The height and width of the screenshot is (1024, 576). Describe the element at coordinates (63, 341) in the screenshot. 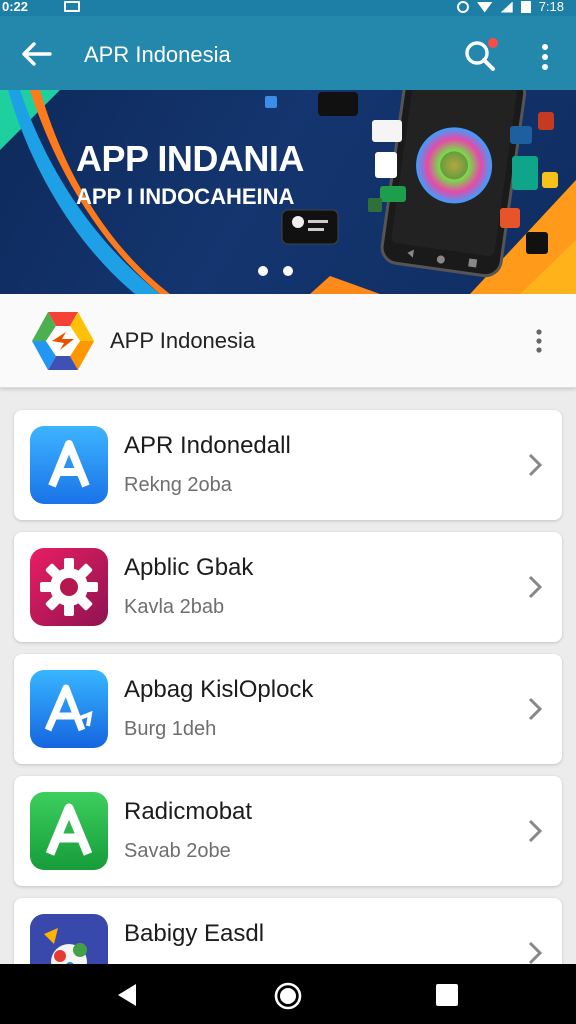

I see `brand-logo-icon` at that location.